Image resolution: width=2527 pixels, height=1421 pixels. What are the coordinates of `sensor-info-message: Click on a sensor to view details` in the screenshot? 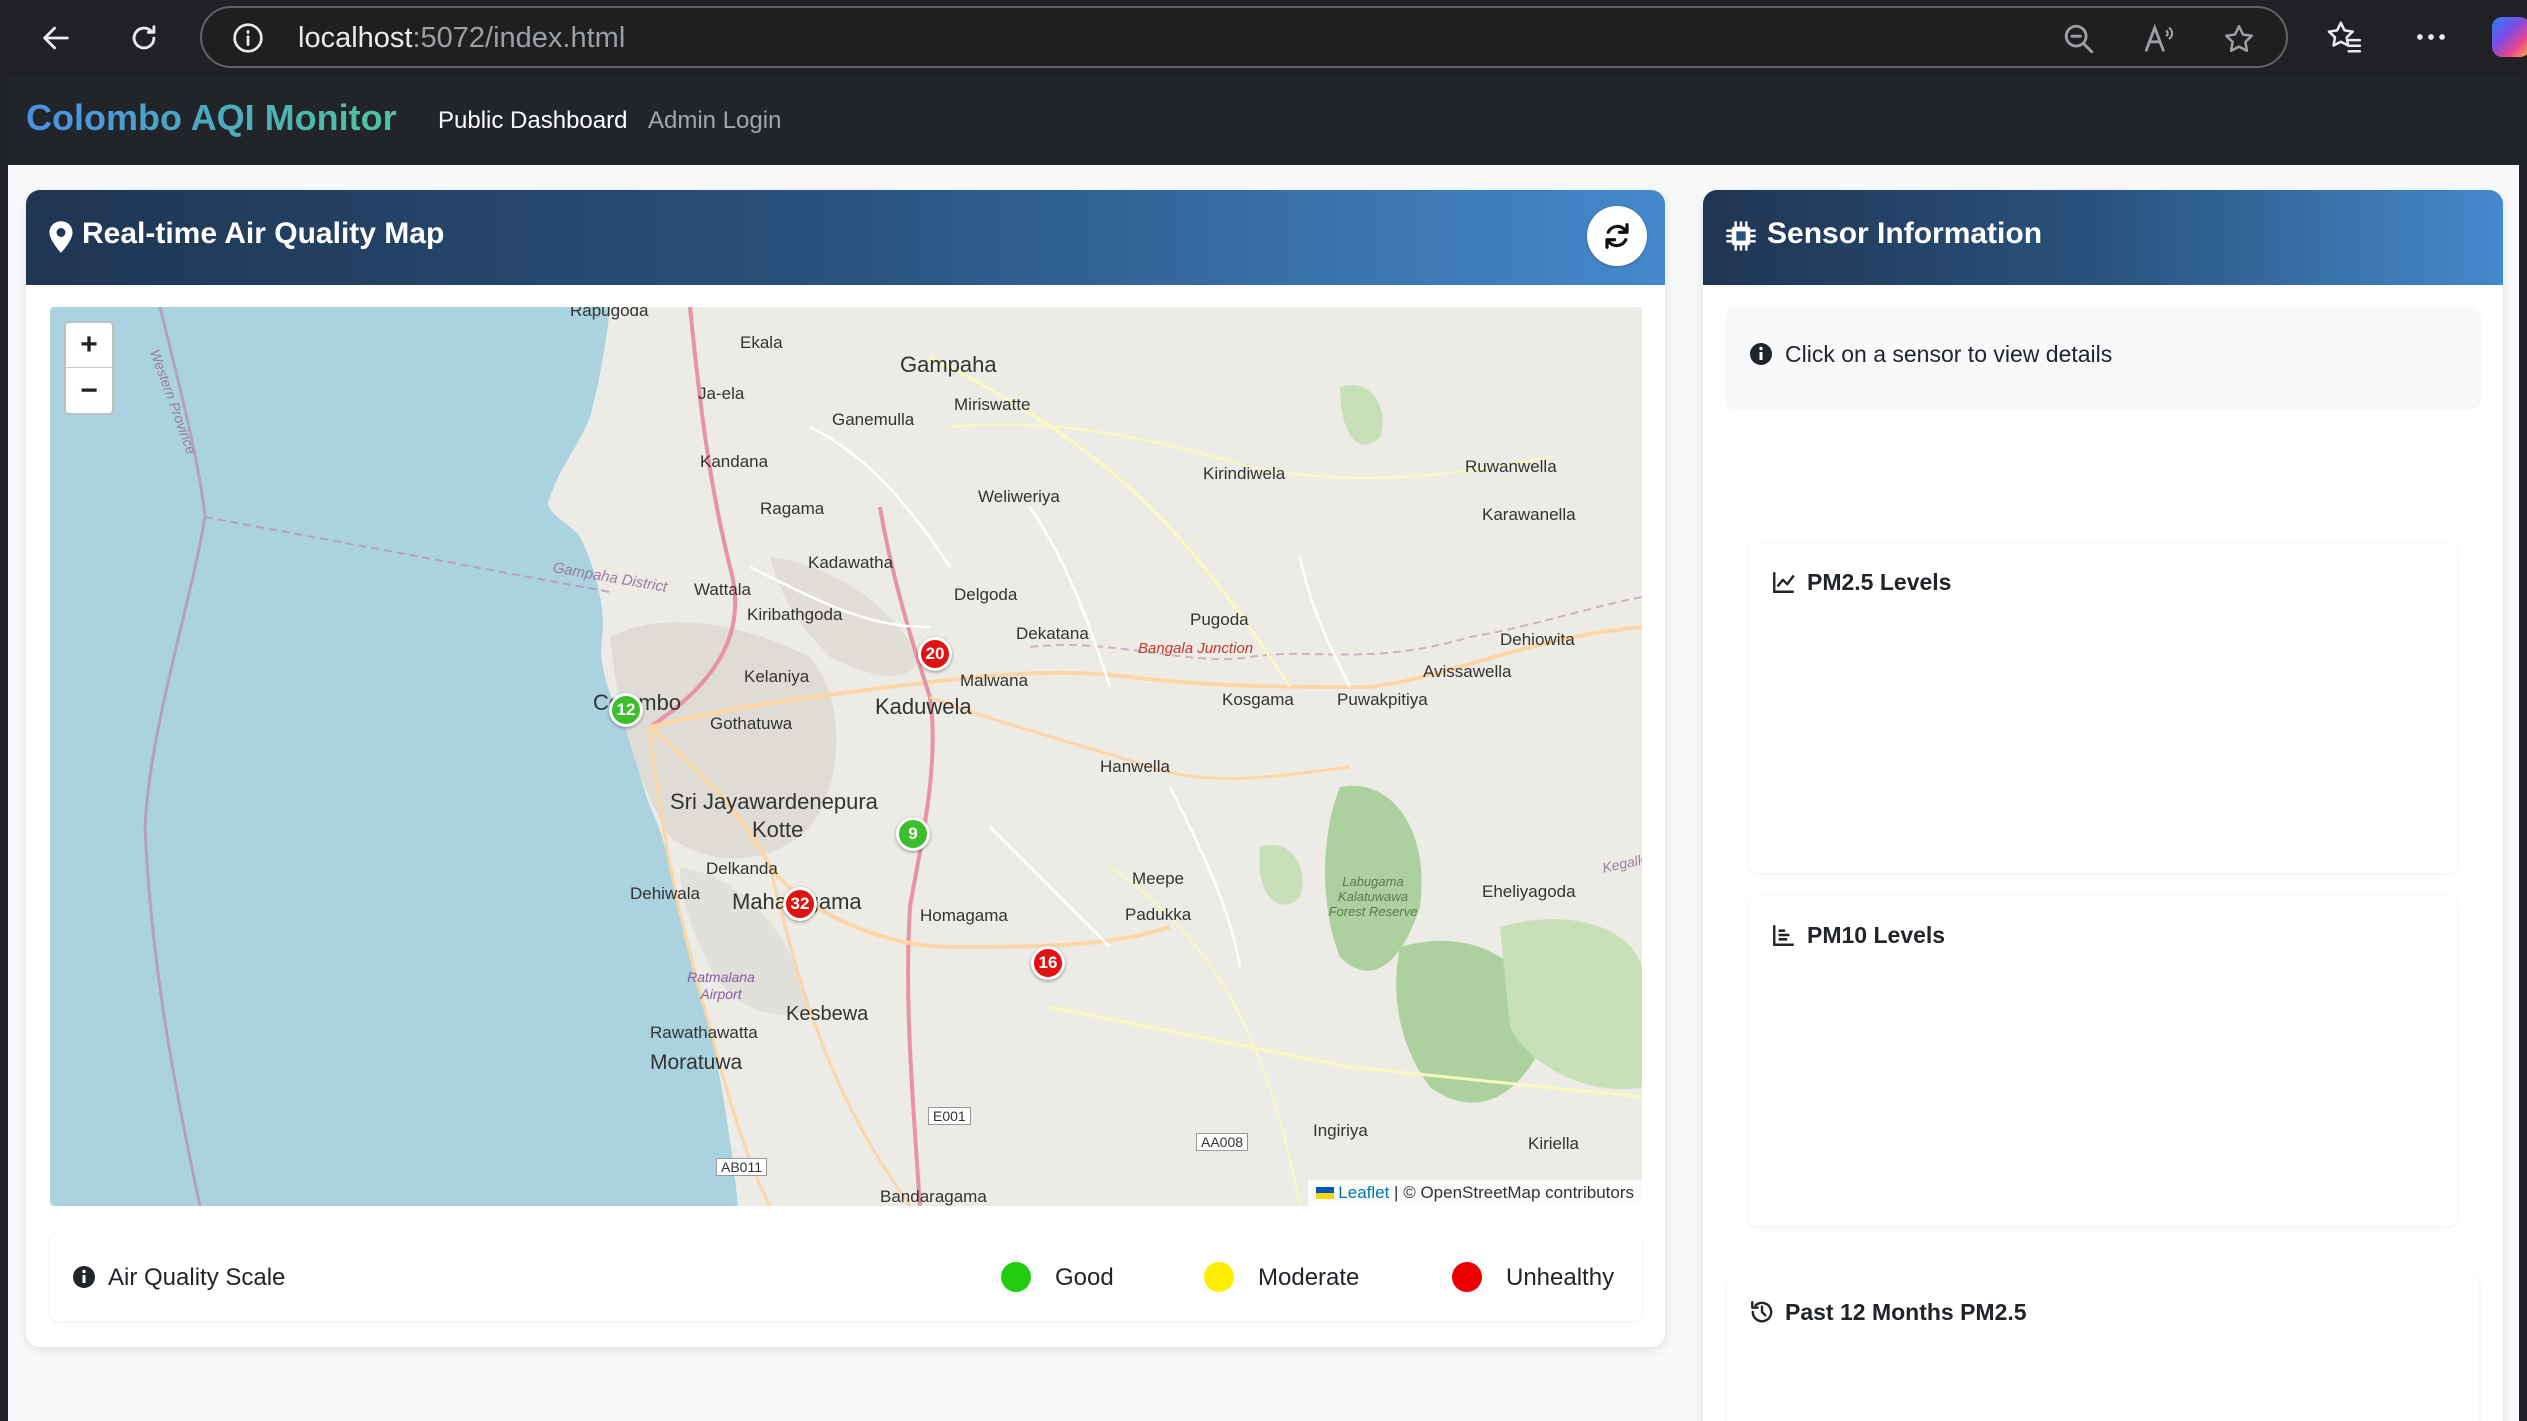 It's located at (2103, 357).